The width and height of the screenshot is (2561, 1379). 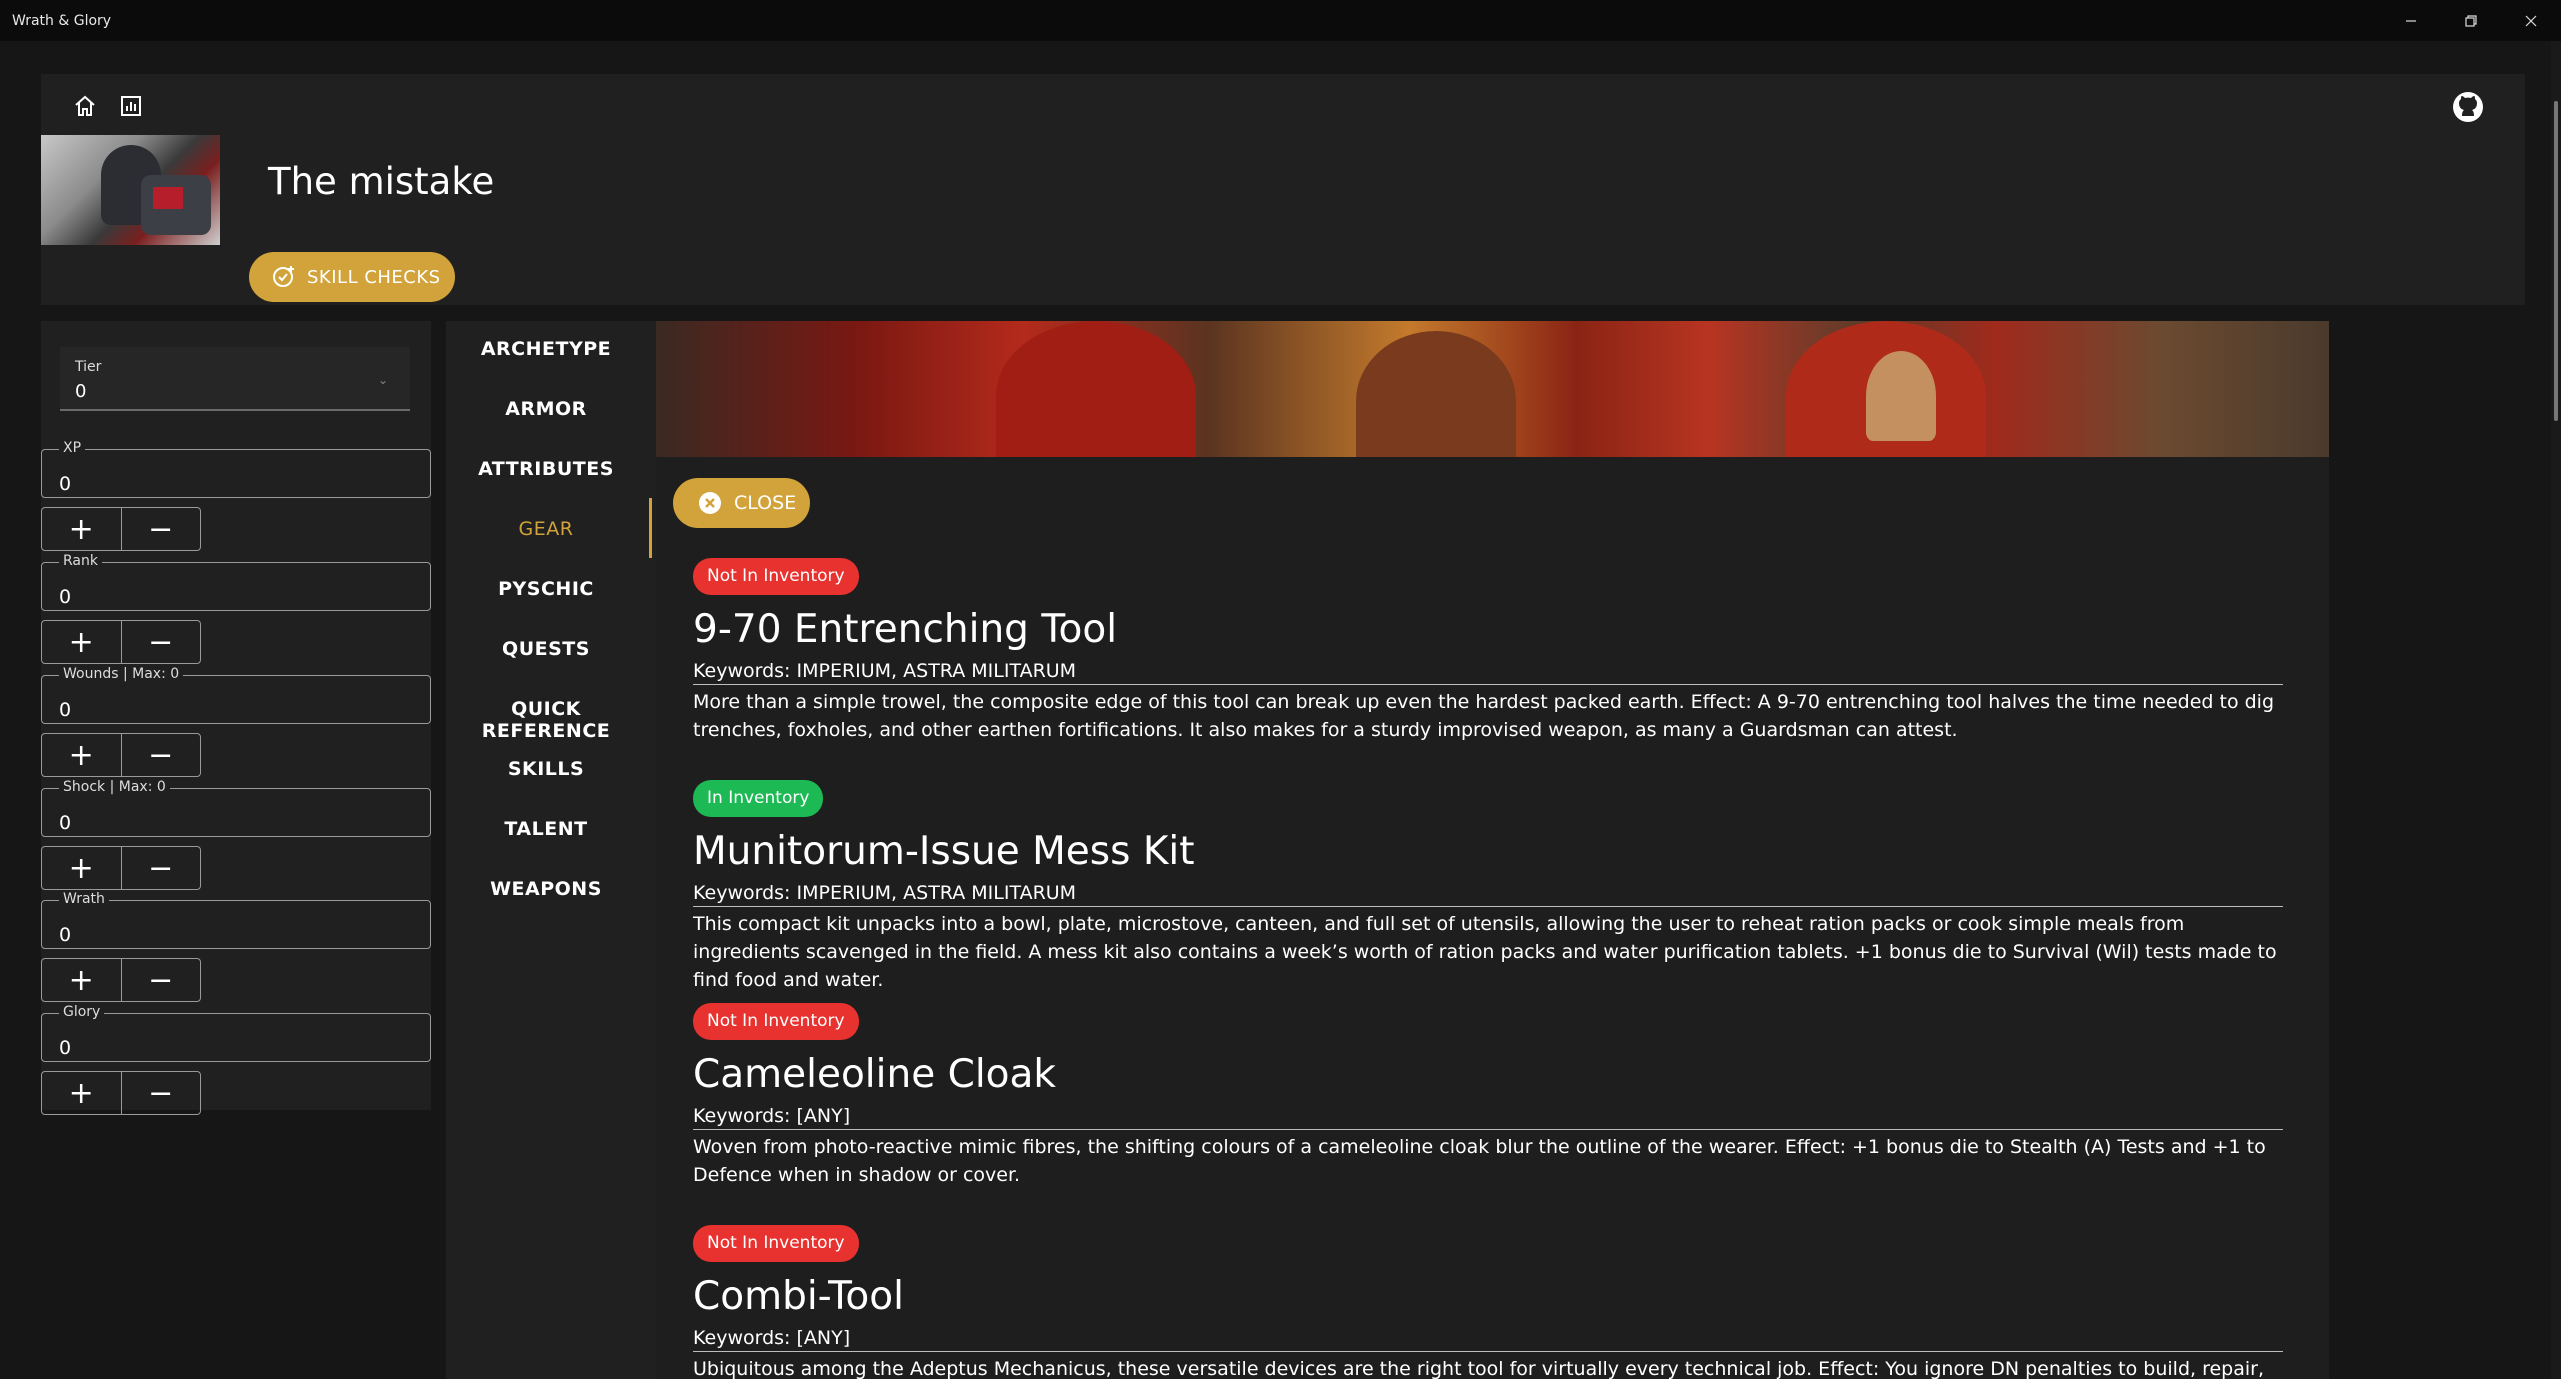 What do you see at coordinates (65, 484) in the screenshot?
I see `xp-value: 0` at bounding box center [65, 484].